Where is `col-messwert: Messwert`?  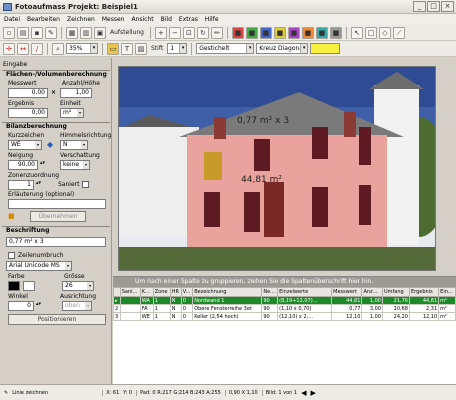
col-messwert: Messwert is located at coordinates (347, 292).